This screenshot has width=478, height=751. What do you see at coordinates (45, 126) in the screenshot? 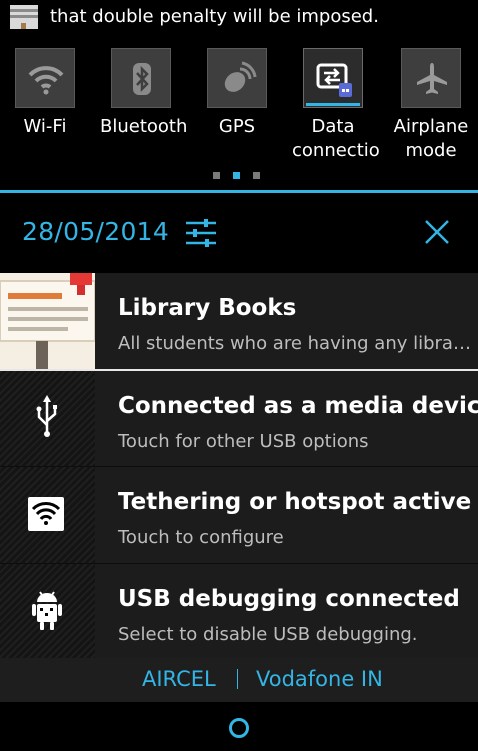
I see `wifi-label: Wi-Fi` at bounding box center [45, 126].